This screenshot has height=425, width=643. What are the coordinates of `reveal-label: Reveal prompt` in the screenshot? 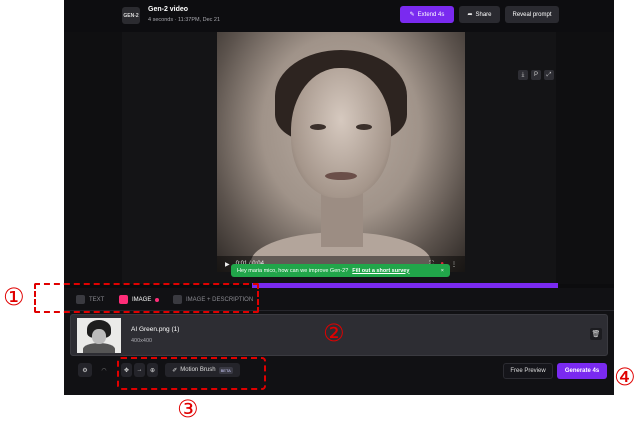 It's located at (532, 14).